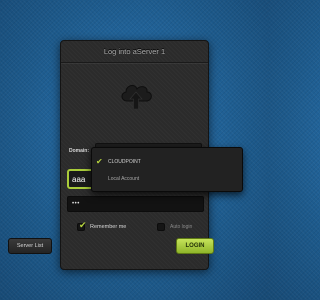 This screenshot has width=320, height=300. Describe the element at coordinates (134, 52) in the screenshot. I see `dialog-title: Log into aServer 1` at that location.